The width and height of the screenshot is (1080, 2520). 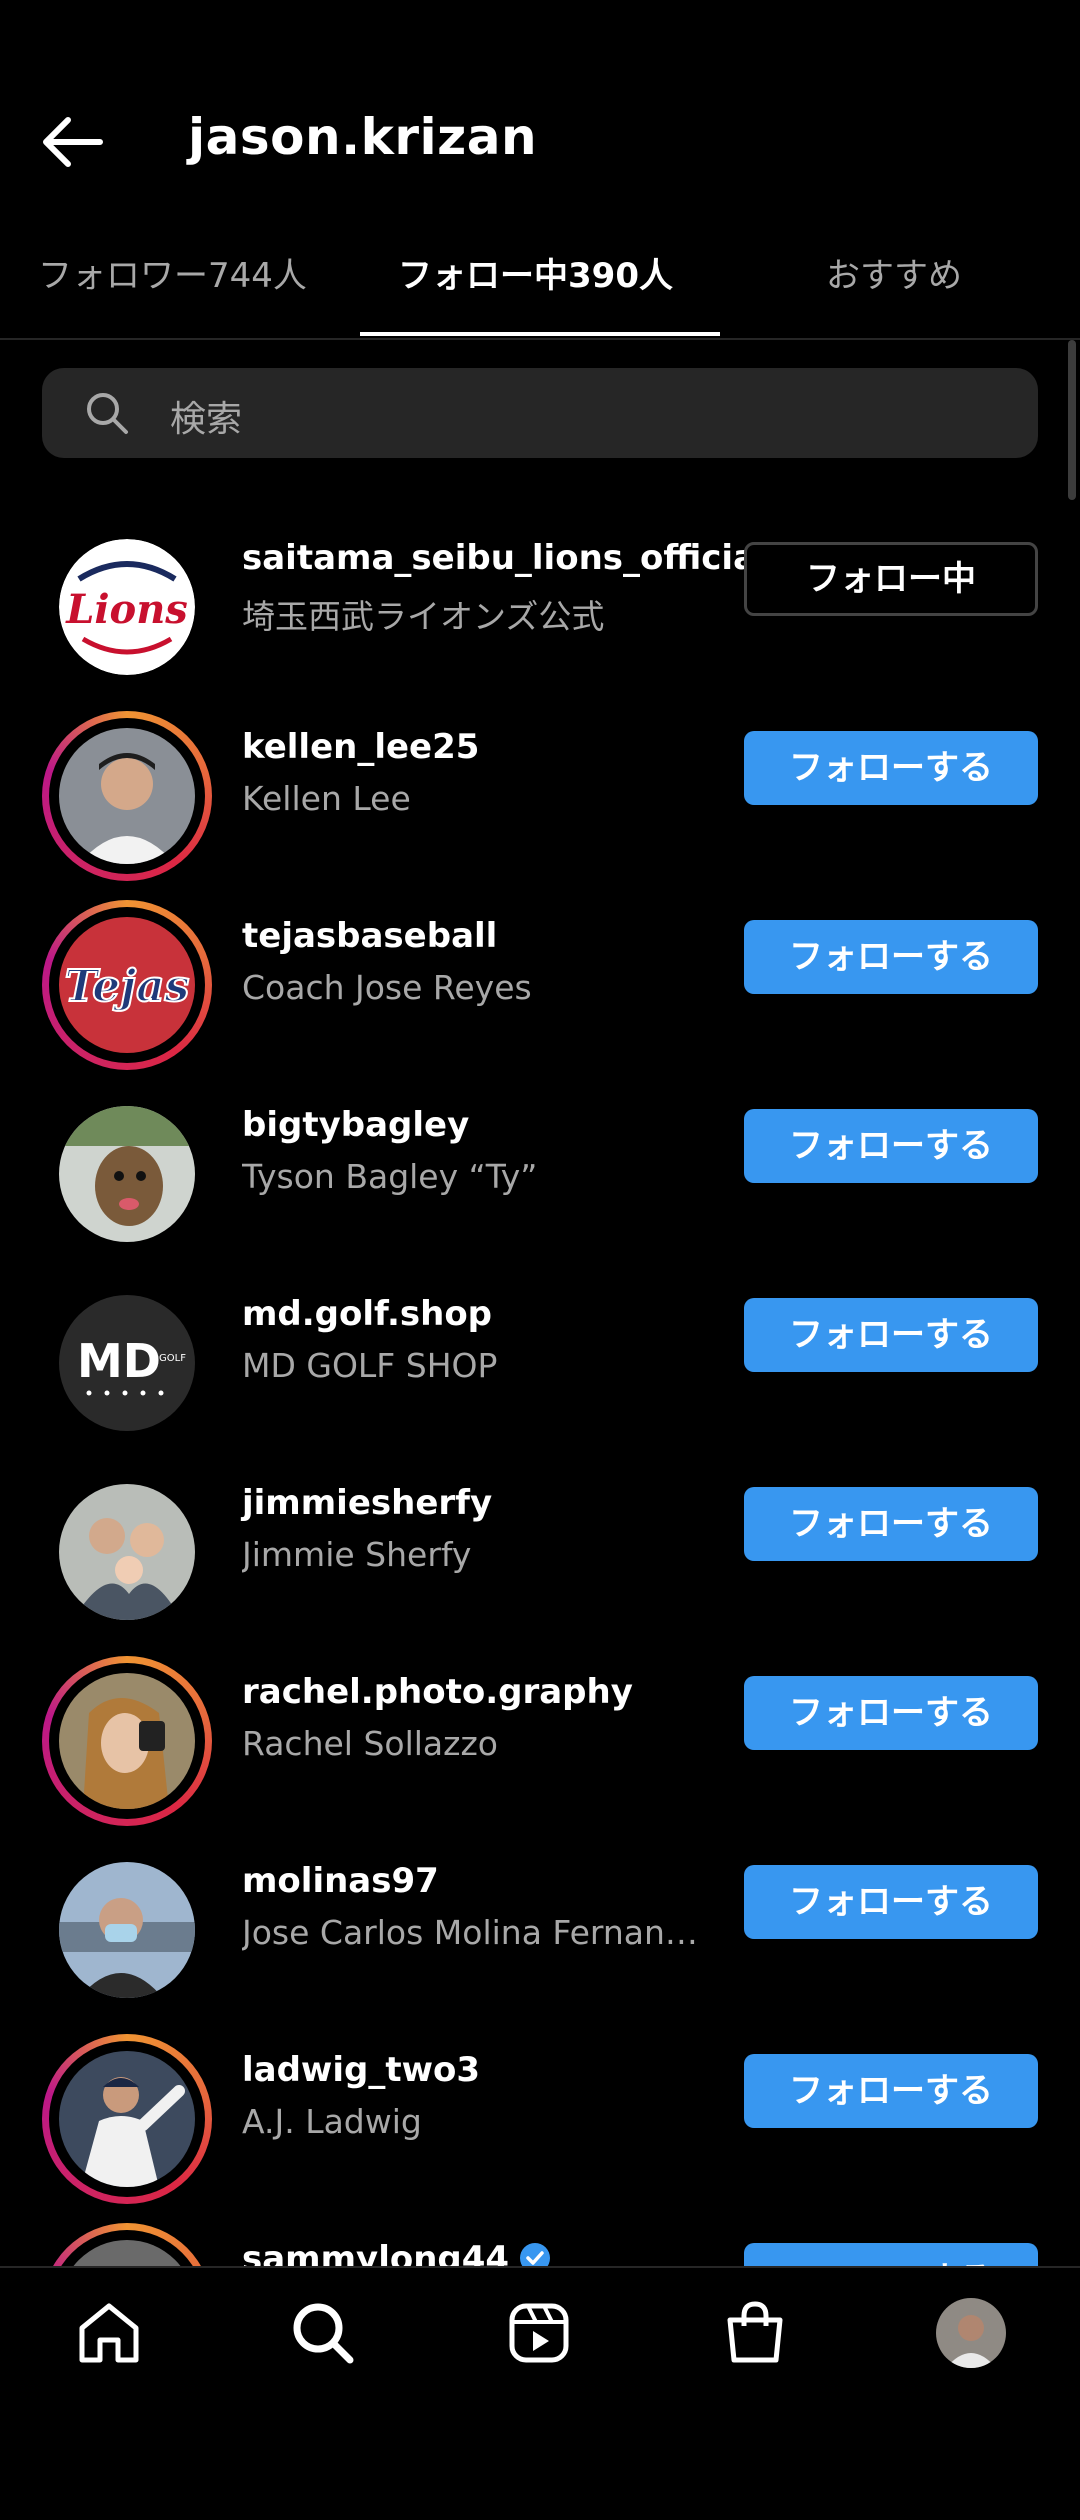 I want to click on full-name: Jimmie Sherfy, so click(x=357, y=1554).